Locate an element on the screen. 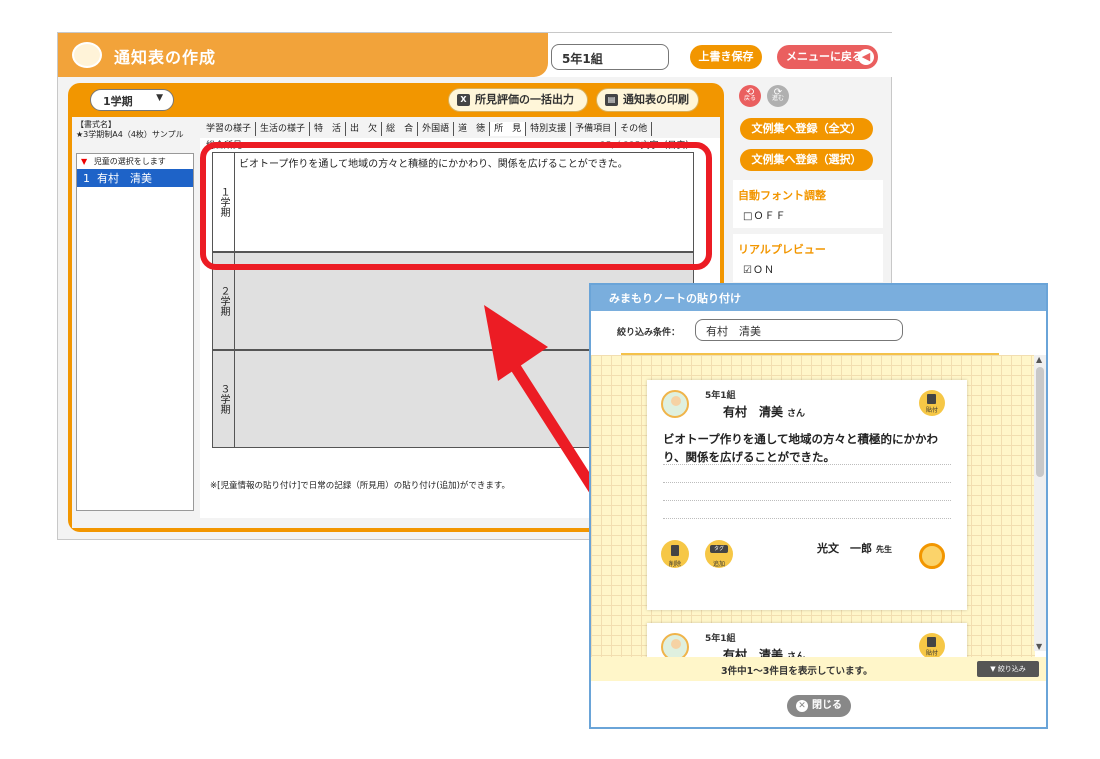  tab-remarks: 所 見 is located at coordinates (508, 129).